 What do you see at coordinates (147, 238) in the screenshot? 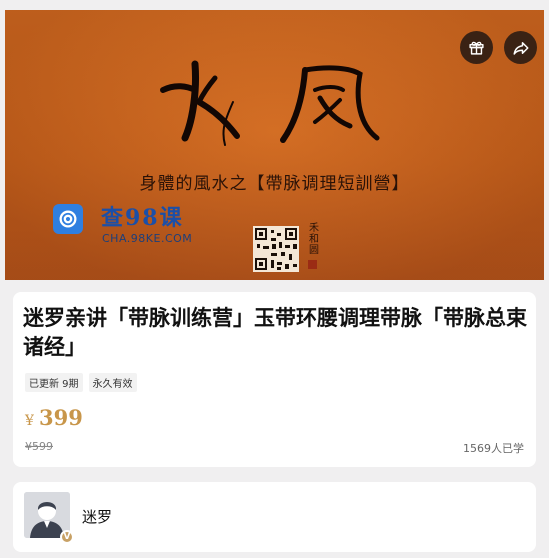
I see `watermark-url: CHA.98KE.COM` at bounding box center [147, 238].